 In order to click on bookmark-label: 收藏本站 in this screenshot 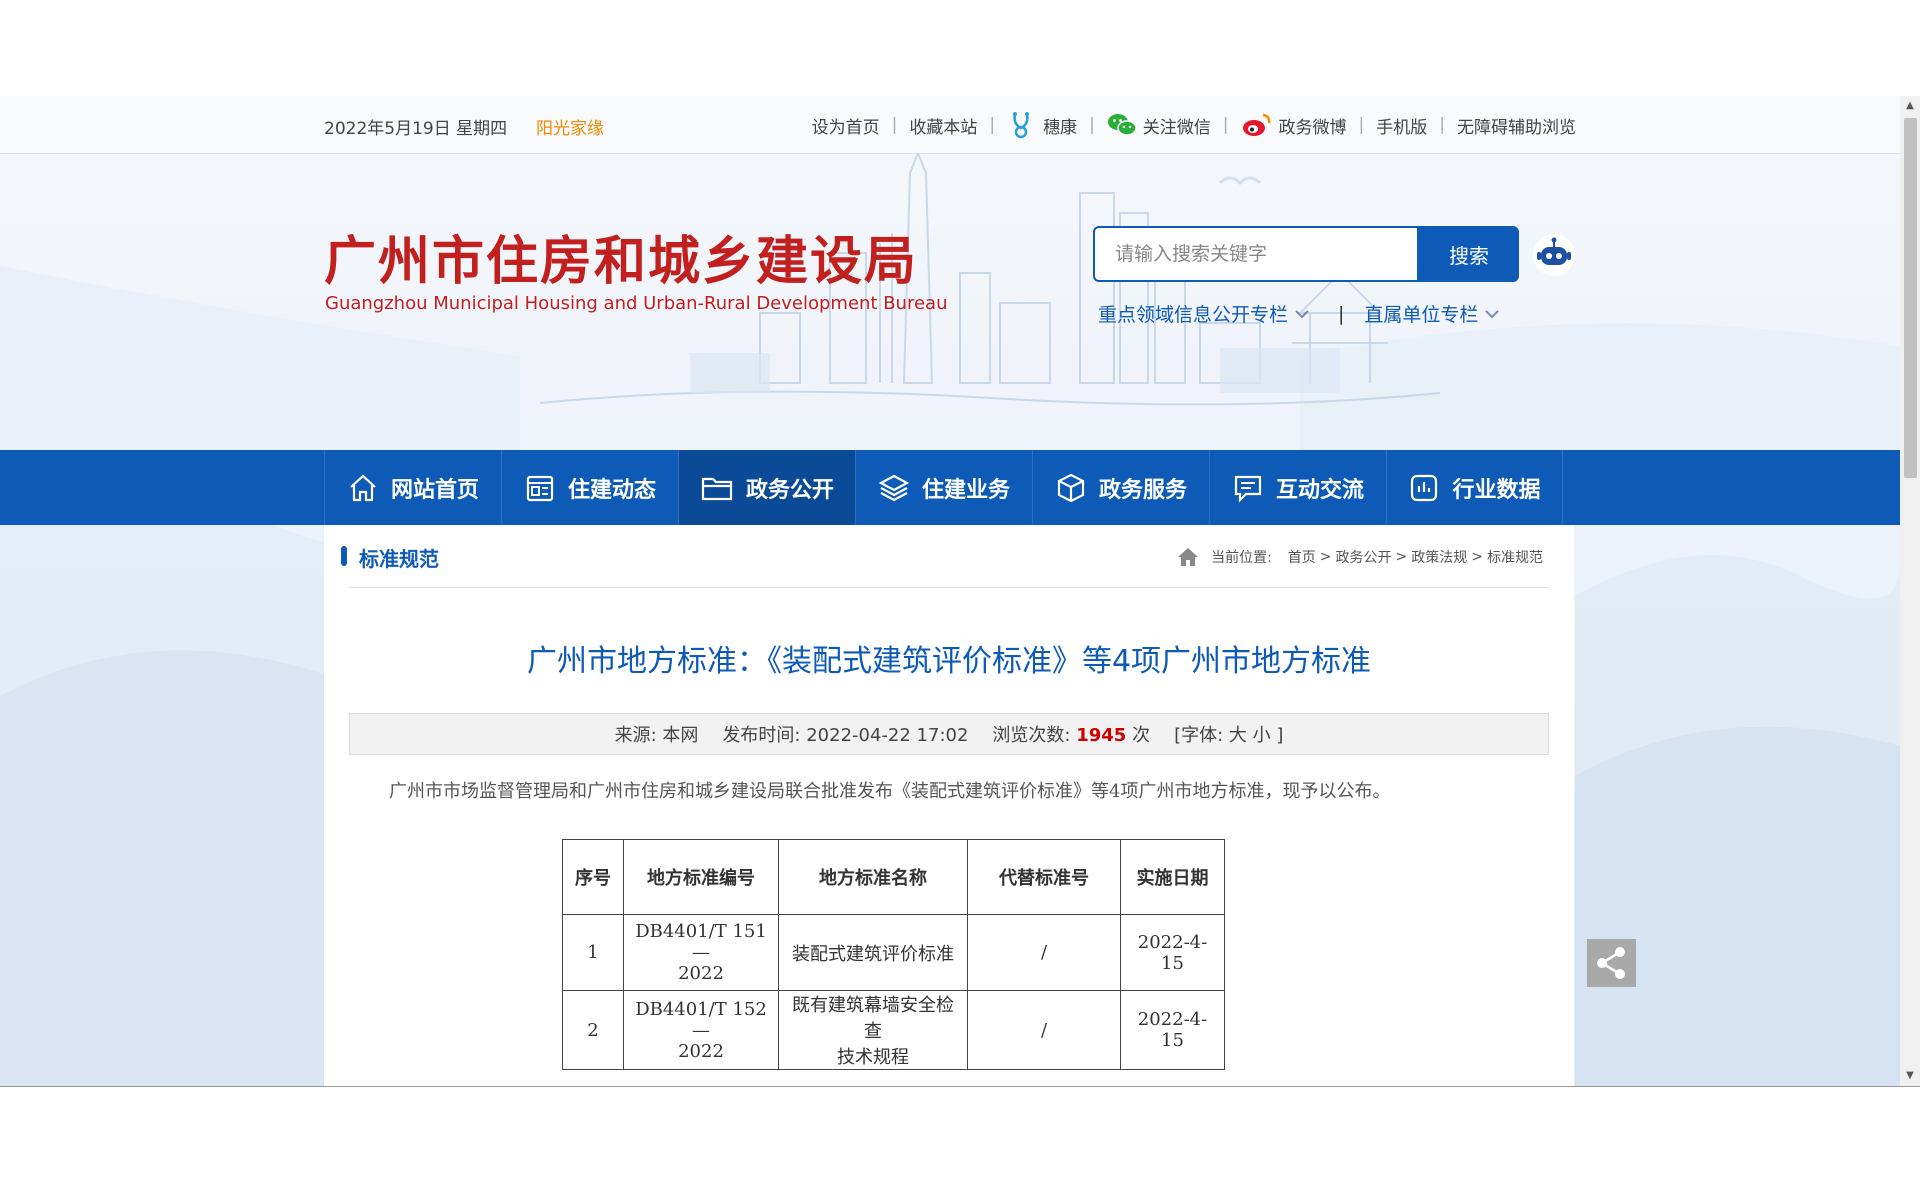, I will do `click(943, 127)`.